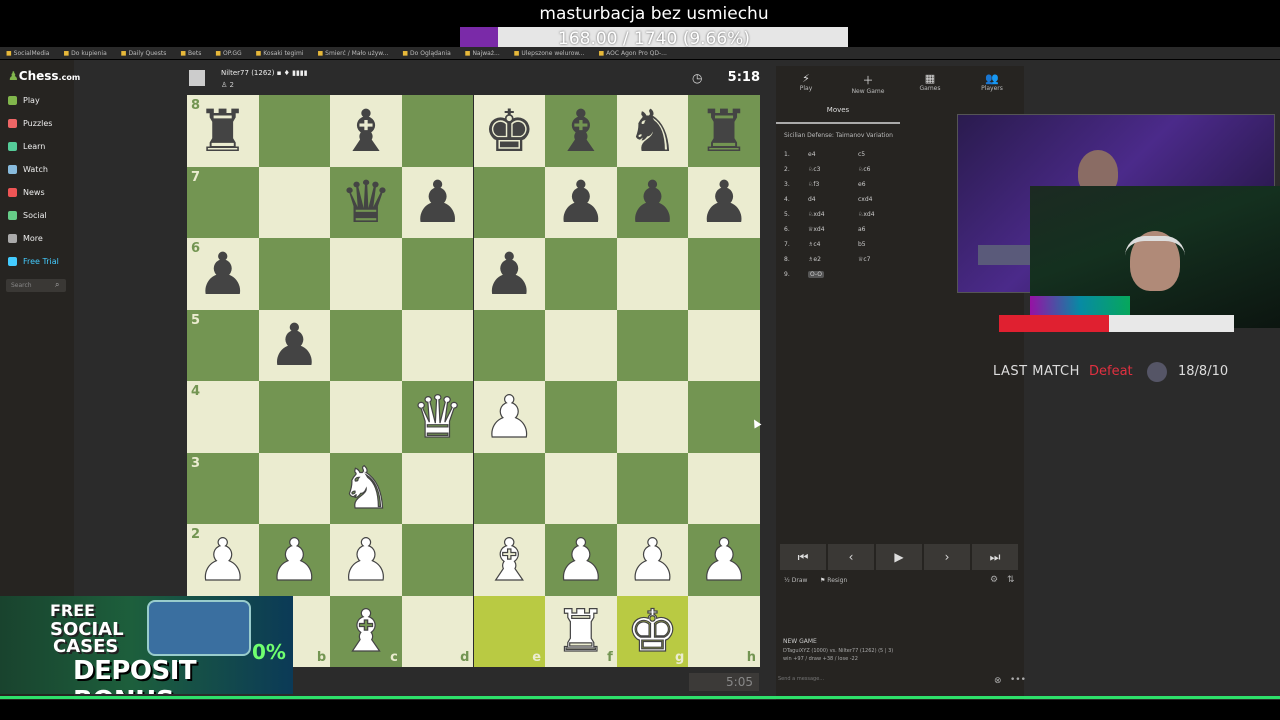 The height and width of the screenshot is (720, 1280). What do you see at coordinates (1011, 580) in the screenshot?
I see `flip-board-icon: ⇅` at bounding box center [1011, 580].